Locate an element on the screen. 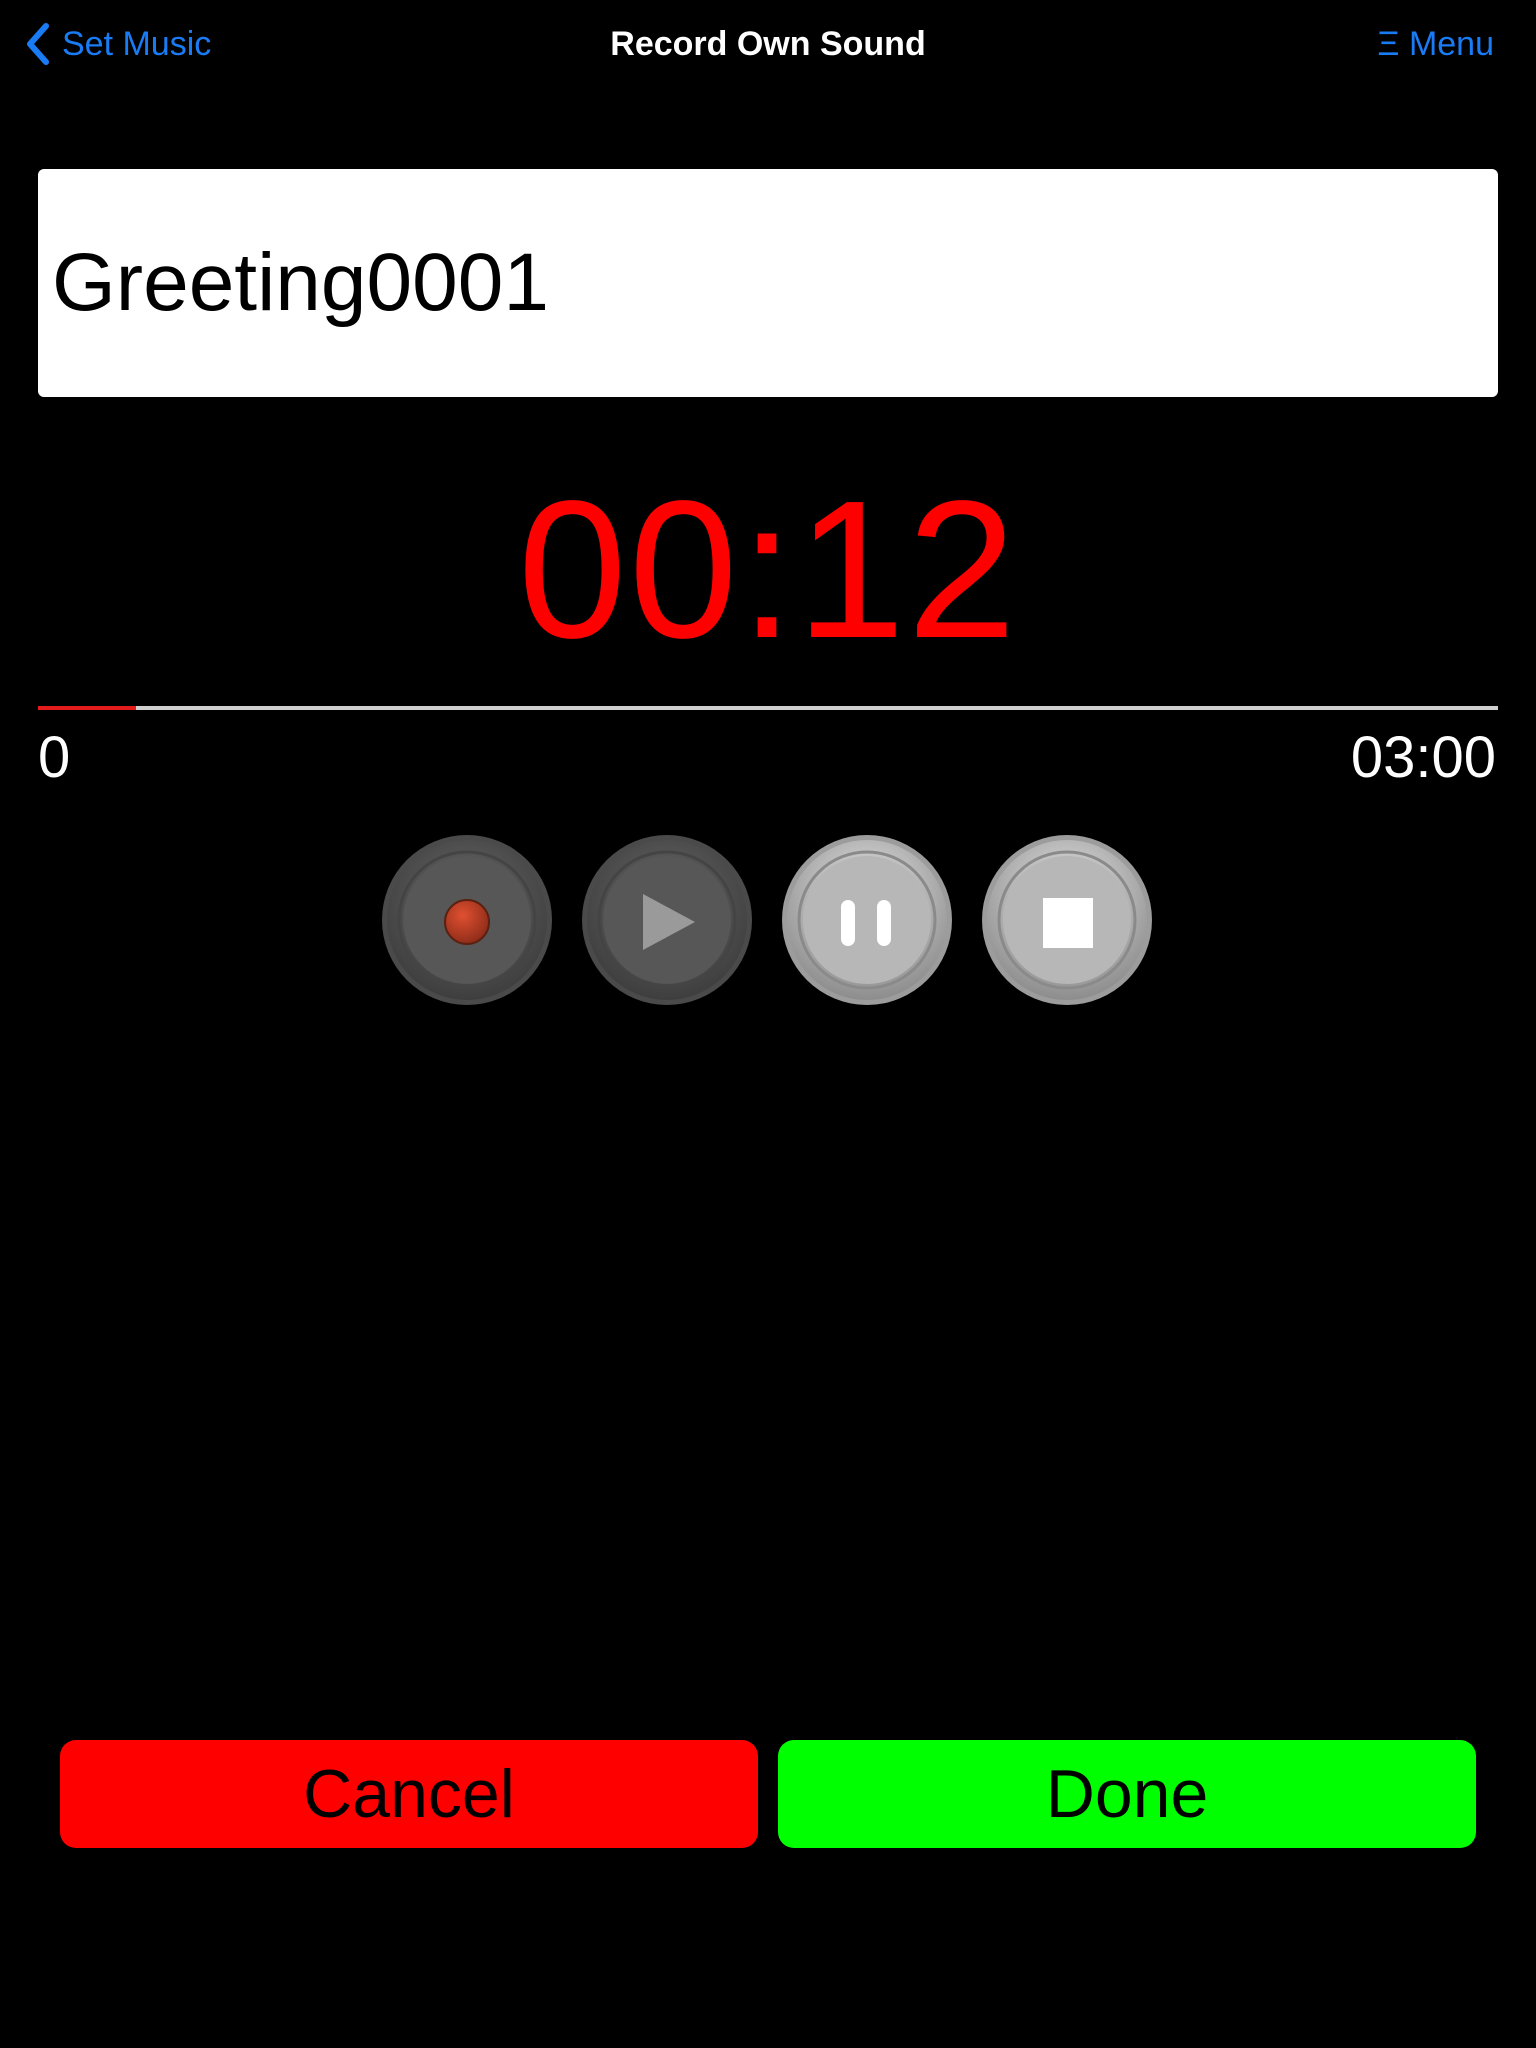 Image resolution: width=1536 pixels, height=2048 pixels. progress-end-label: 03:00 is located at coordinates (1423, 757).